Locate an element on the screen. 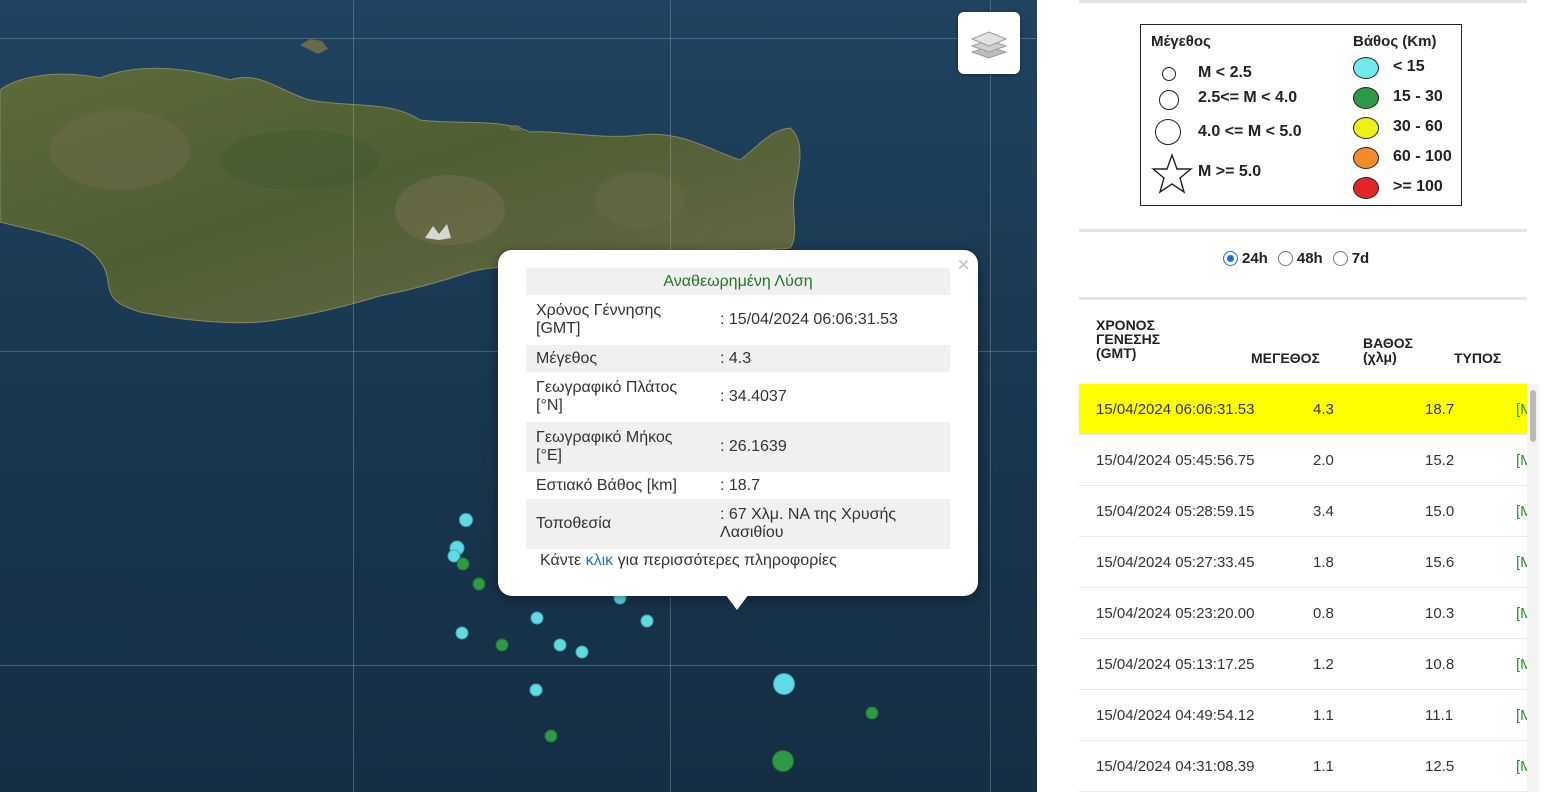  popup-label: Χρόνος Γέννησης [GMT] is located at coordinates (599, 319).